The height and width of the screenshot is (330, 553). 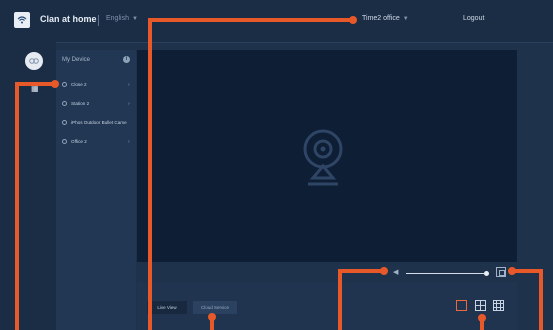 I want to click on device-label: Office 2, so click(x=79, y=141).